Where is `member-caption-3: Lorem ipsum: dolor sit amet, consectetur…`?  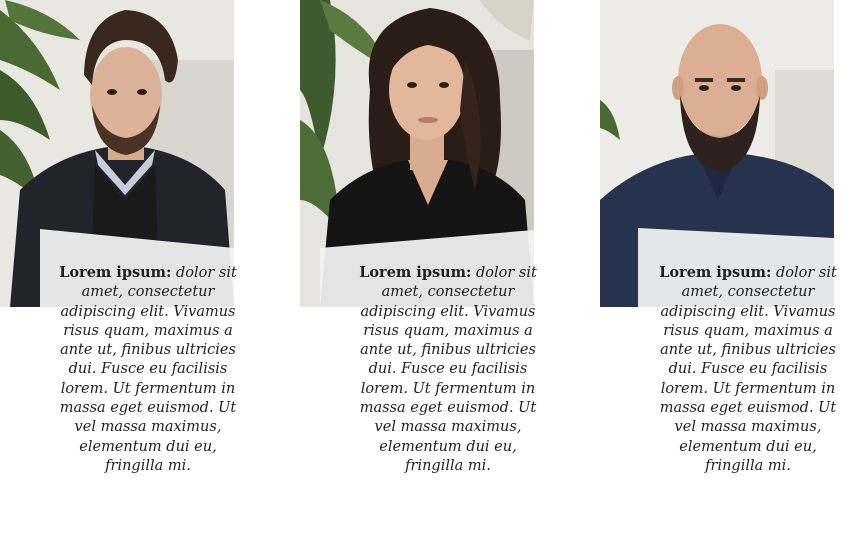
member-caption-3: Lorem ipsum: dolor sit amet, consectetur… is located at coordinates (748, 369).